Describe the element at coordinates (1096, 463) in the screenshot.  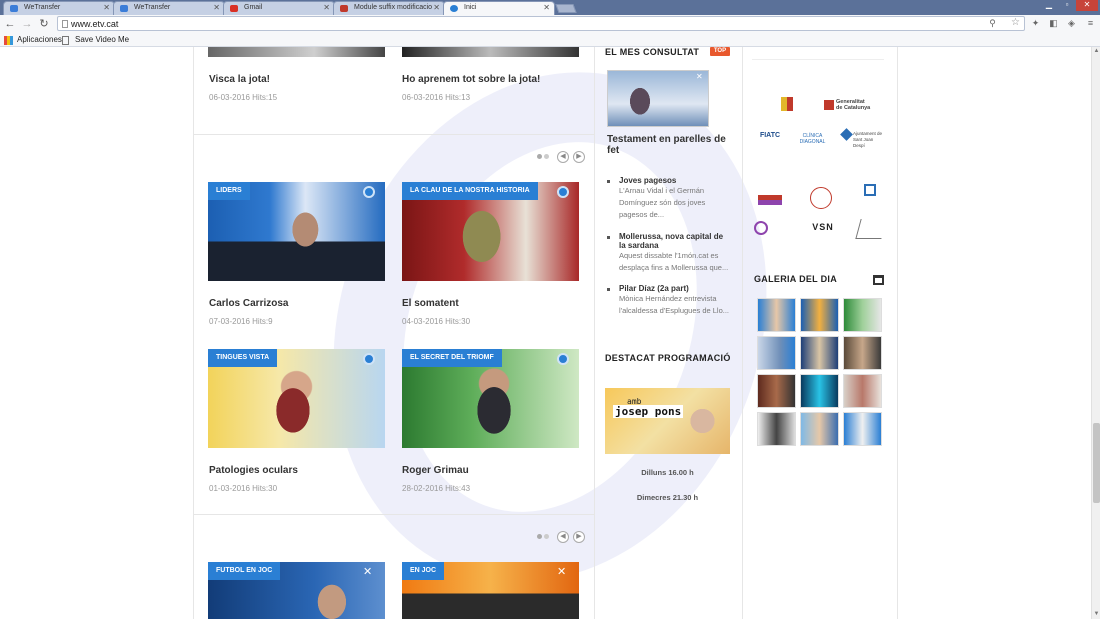
I see `scrollbar-thumb` at that location.